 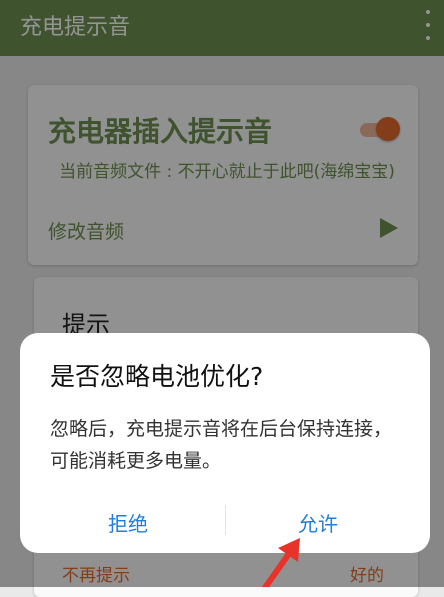 What do you see at coordinates (221, 445) in the screenshot?
I see `dialog-message: 忽略后，充电提示音将在后台保持连接，可能消耗更多电量。` at bounding box center [221, 445].